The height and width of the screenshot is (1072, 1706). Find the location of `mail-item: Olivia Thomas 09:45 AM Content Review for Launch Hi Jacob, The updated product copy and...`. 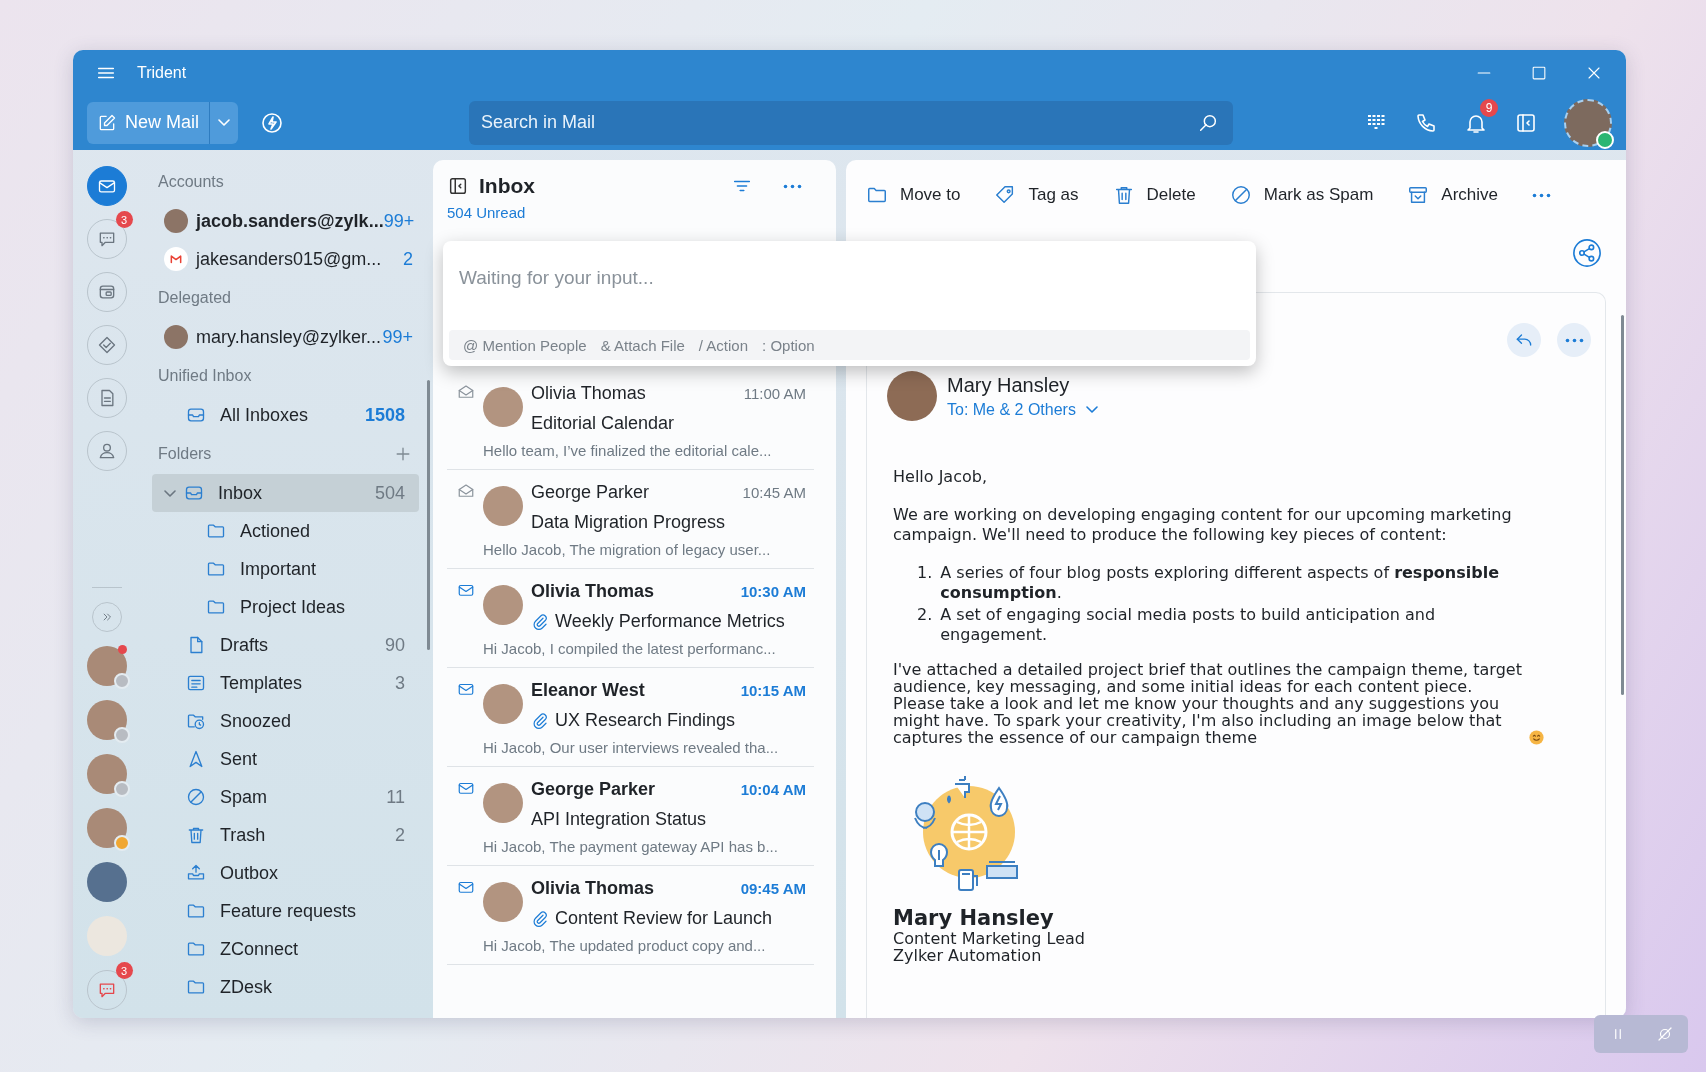

mail-item: Olivia Thomas 09:45 AM Content Review for Launch Hi Jacob, The updated product copy and... is located at coordinates (630, 915).